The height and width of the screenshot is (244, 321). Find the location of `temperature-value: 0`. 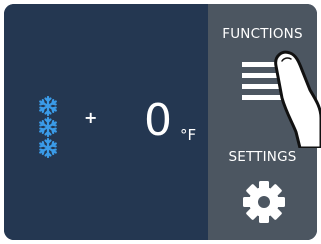

temperature-value: 0 is located at coordinates (158, 120).